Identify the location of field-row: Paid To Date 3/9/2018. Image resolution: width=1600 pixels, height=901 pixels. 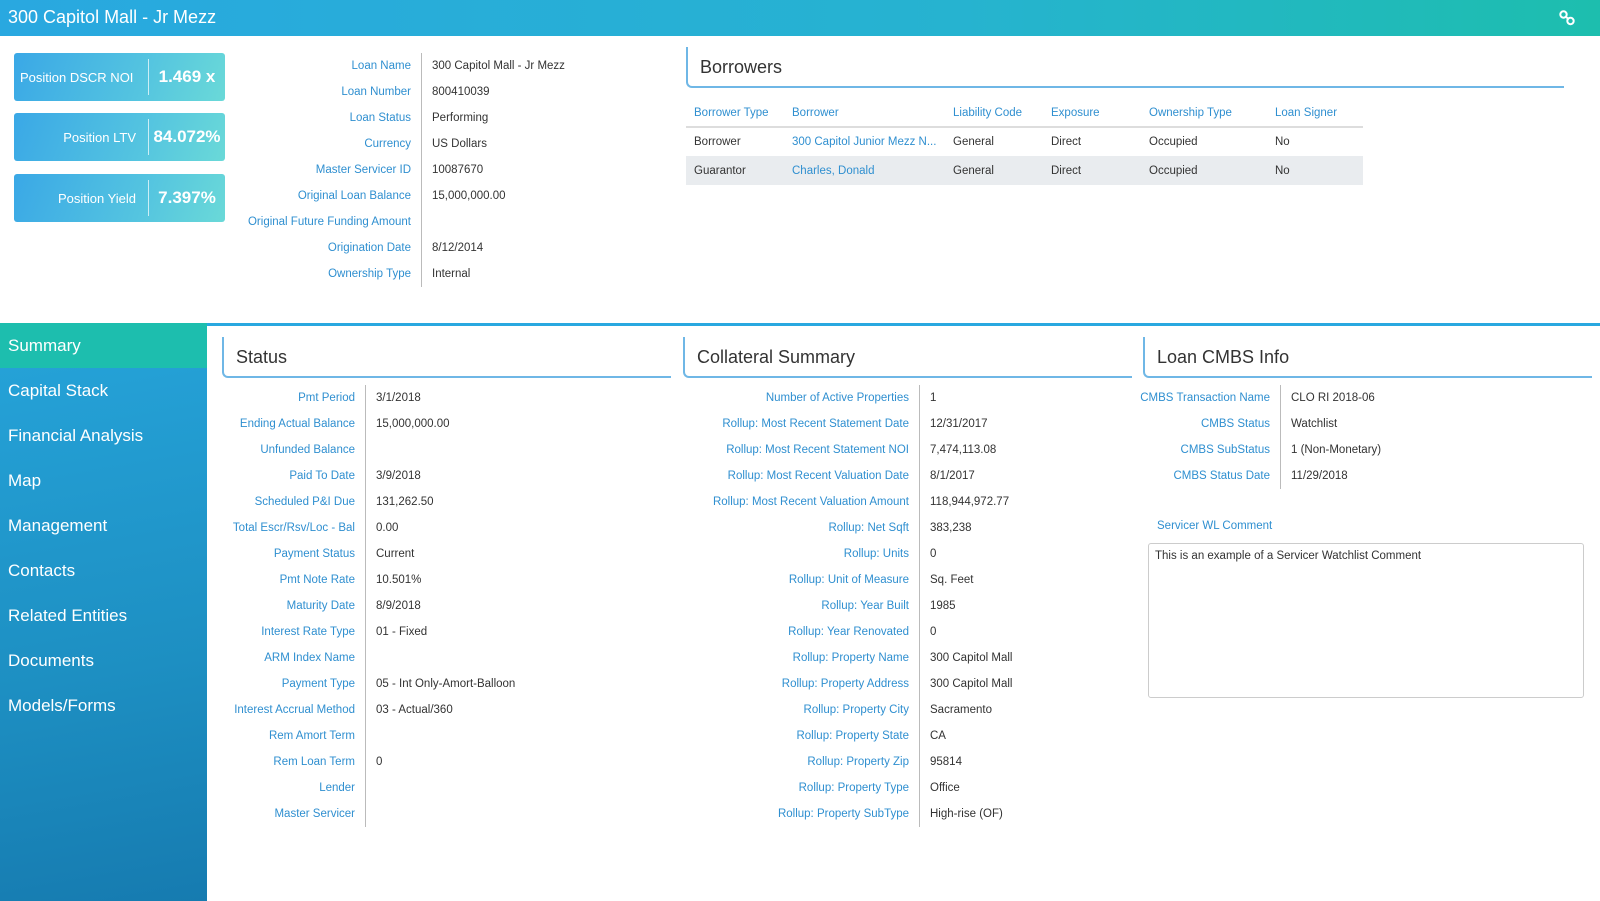
(433, 476).